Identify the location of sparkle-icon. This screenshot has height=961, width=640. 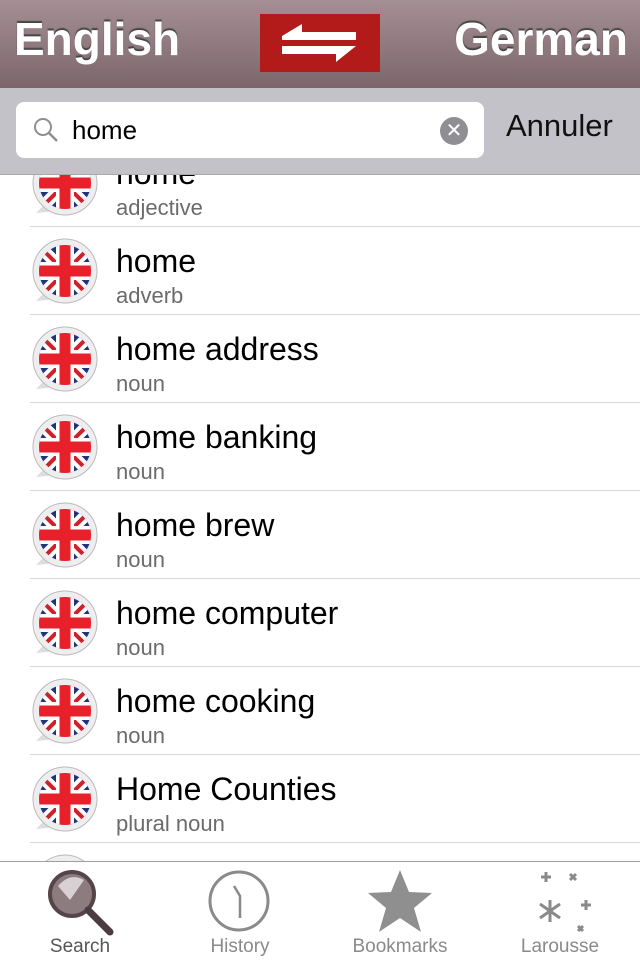
(565, 902).